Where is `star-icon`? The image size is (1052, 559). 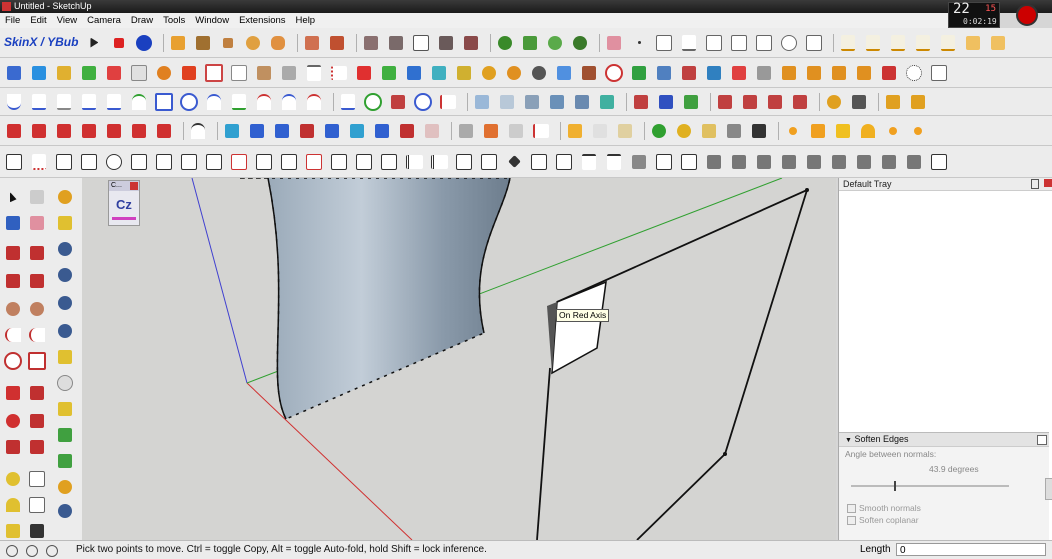 star-icon is located at coordinates (789, 43).